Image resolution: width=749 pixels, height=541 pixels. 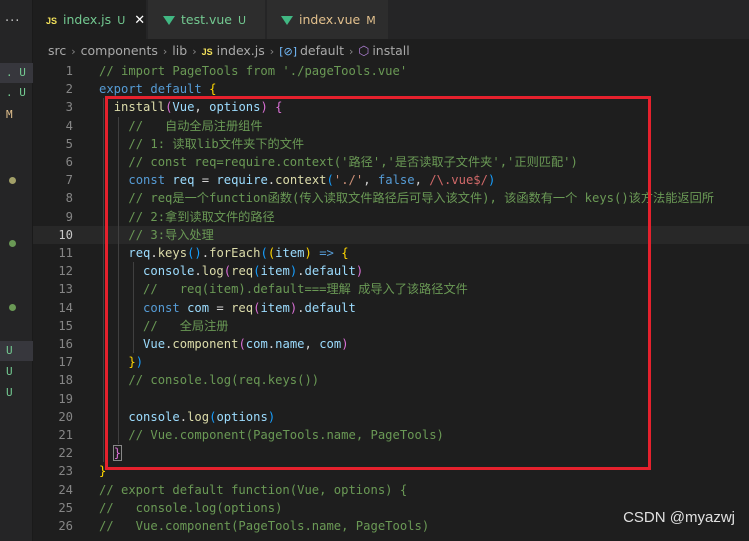 I want to click on line-number: 13, so click(x=65, y=289).